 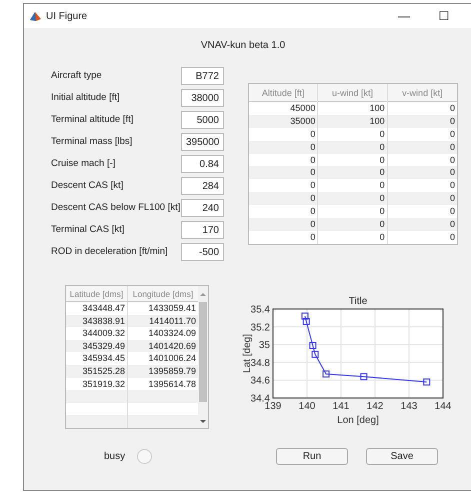 What do you see at coordinates (85, 97) in the screenshot?
I see `field-label: Initial altitude [ft]` at bounding box center [85, 97].